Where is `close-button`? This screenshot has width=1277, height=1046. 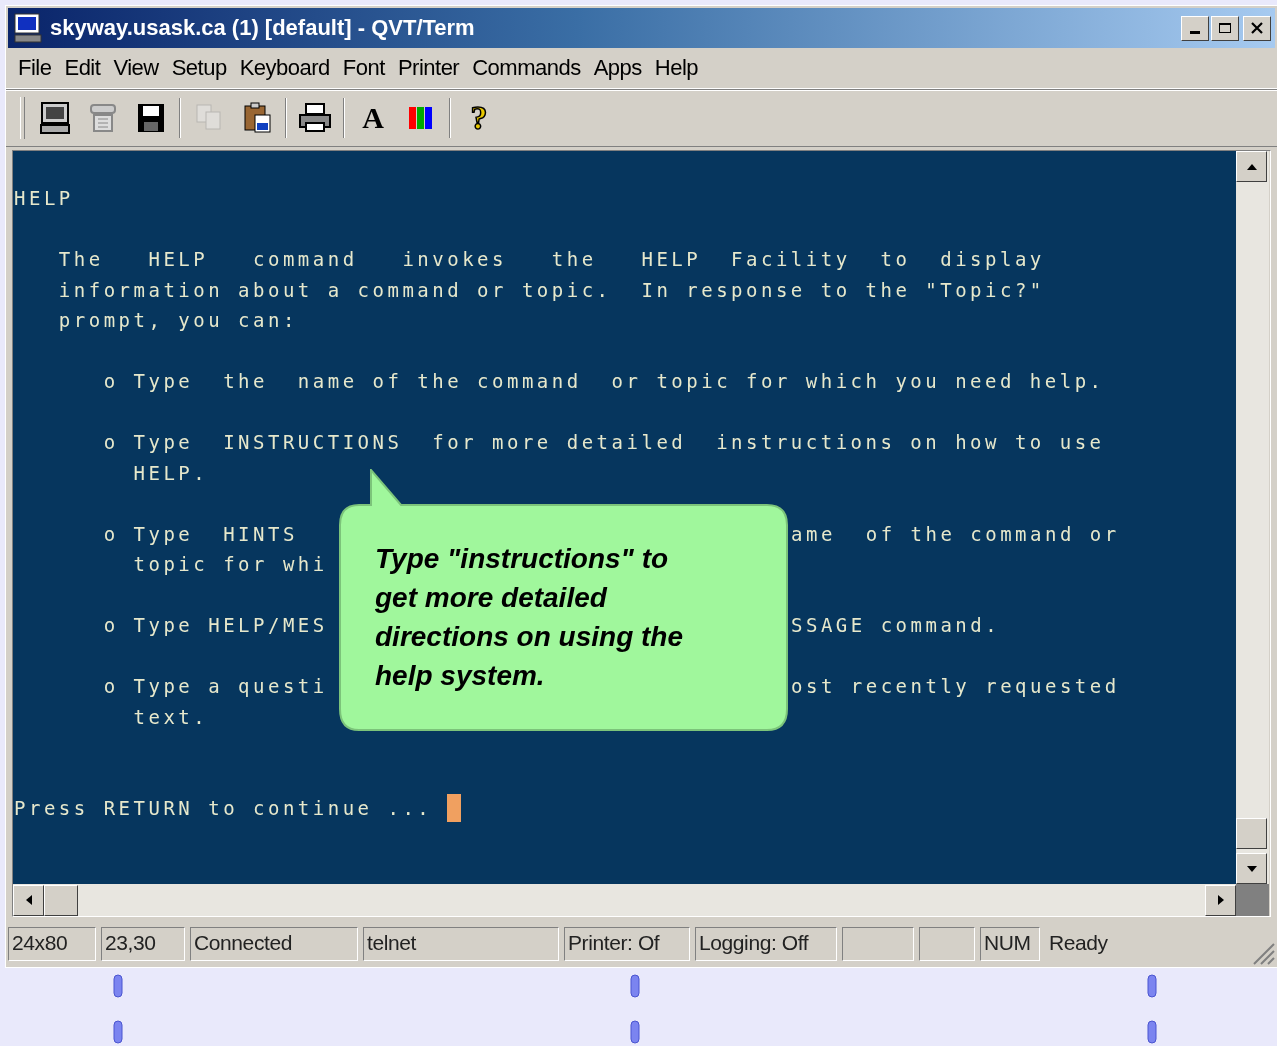 close-button is located at coordinates (1257, 28).